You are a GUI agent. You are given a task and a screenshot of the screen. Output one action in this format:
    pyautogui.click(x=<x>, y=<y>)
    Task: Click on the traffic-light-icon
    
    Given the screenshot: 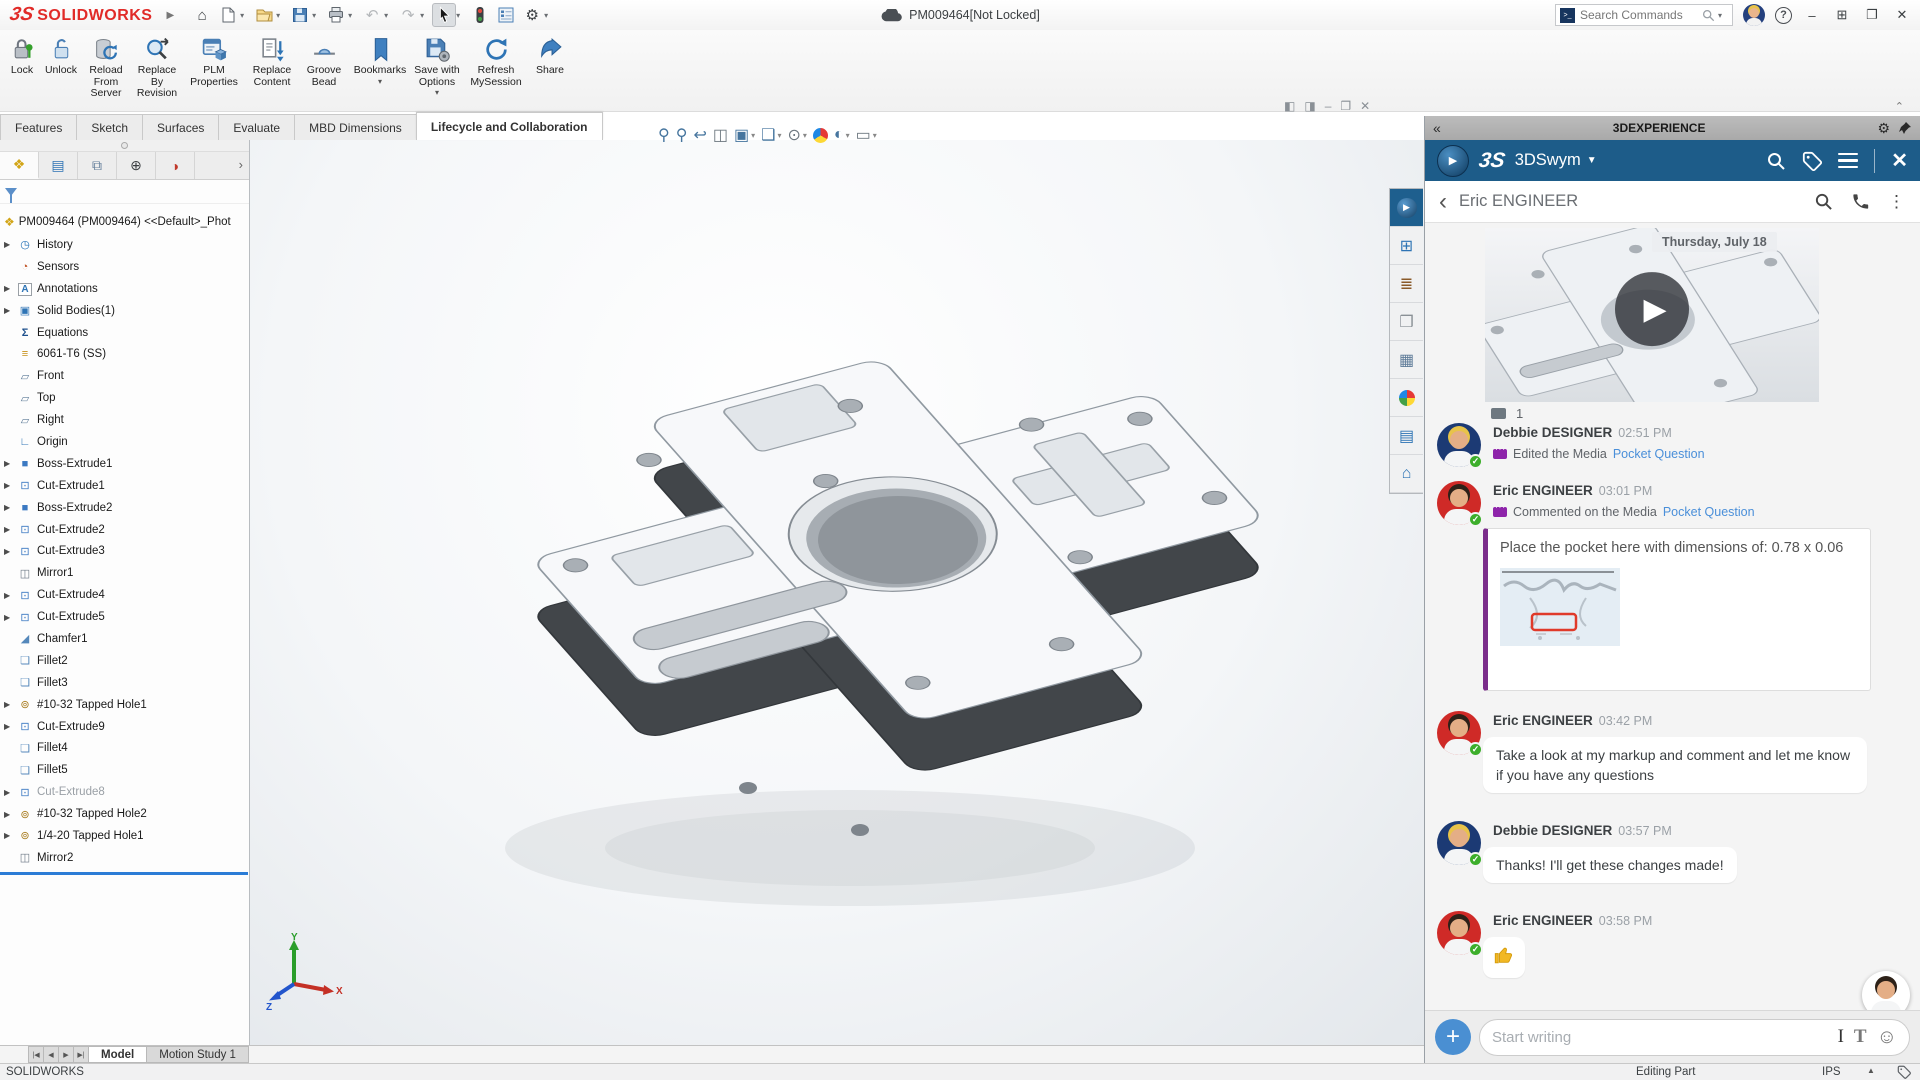 What is the action you would take?
    pyautogui.click(x=480, y=15)
    